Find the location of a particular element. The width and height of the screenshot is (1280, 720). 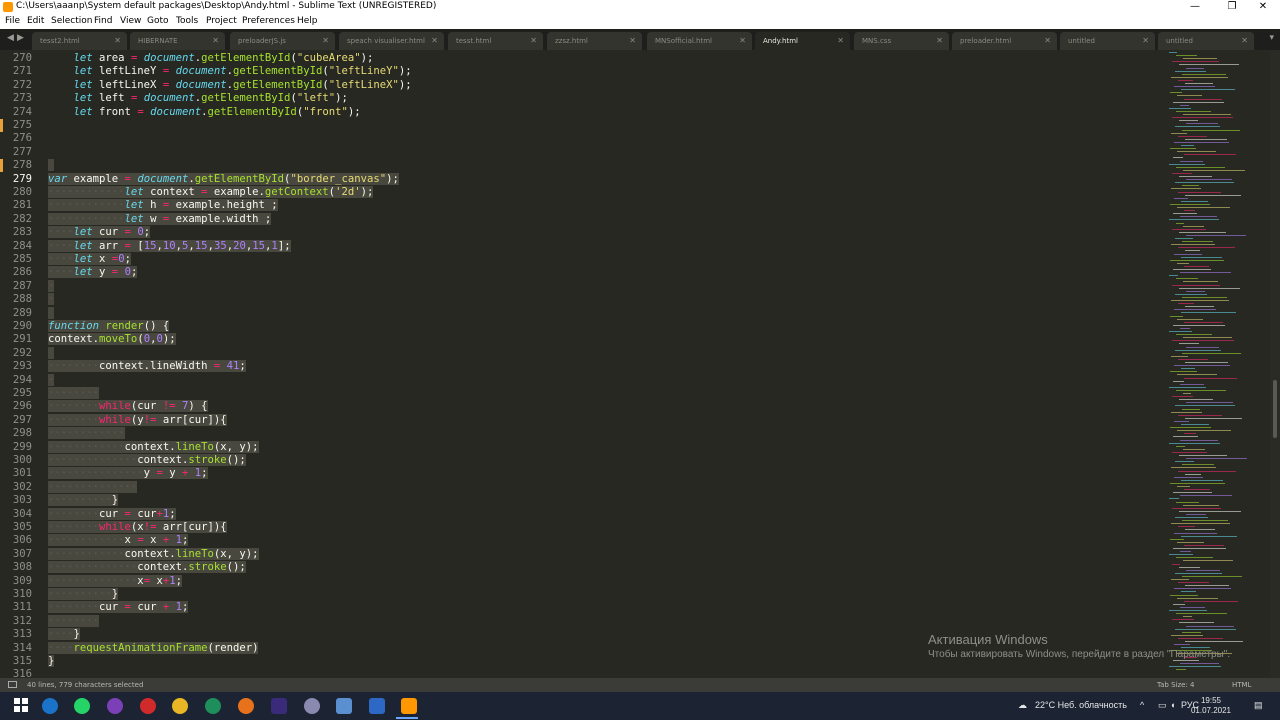

code-line: 296 ········while(cur != 7) { is located at coordinates (580, 406).